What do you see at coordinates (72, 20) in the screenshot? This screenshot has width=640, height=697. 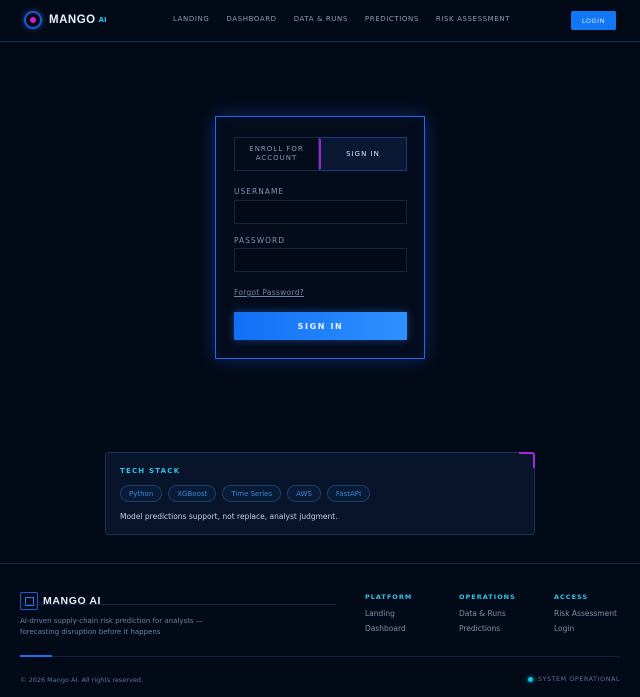 I see `brand-name: MANGO` at bounding box center [72, 20].